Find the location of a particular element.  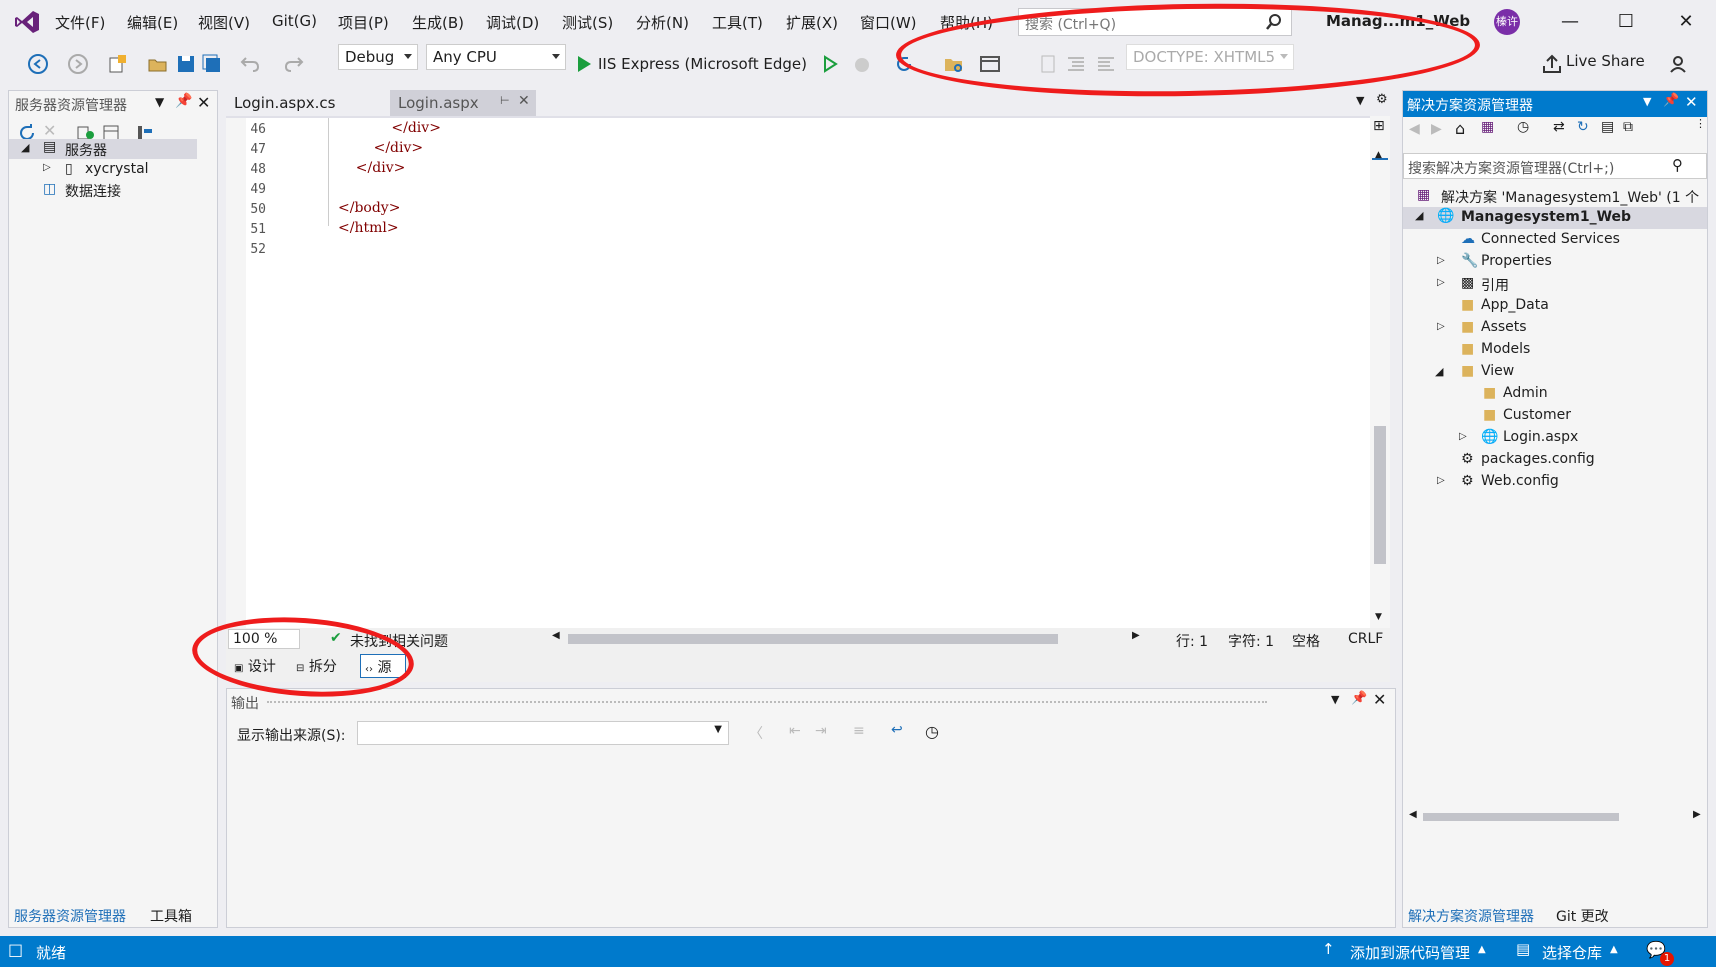

pin-tab-icon: ⊢ is located at coordinates (505, 100).